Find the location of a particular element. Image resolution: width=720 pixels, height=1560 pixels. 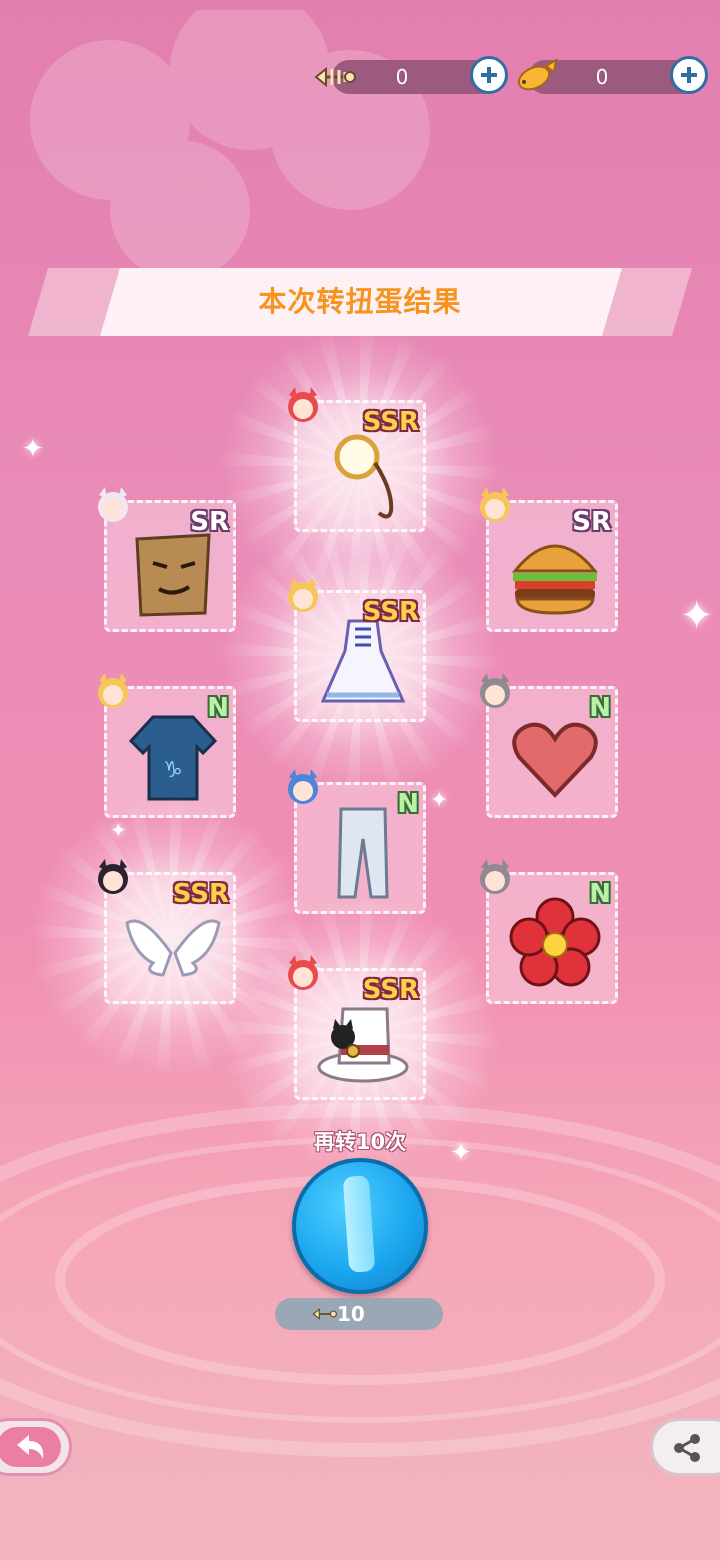

back-button-face is located at coordinates (30, 1447).